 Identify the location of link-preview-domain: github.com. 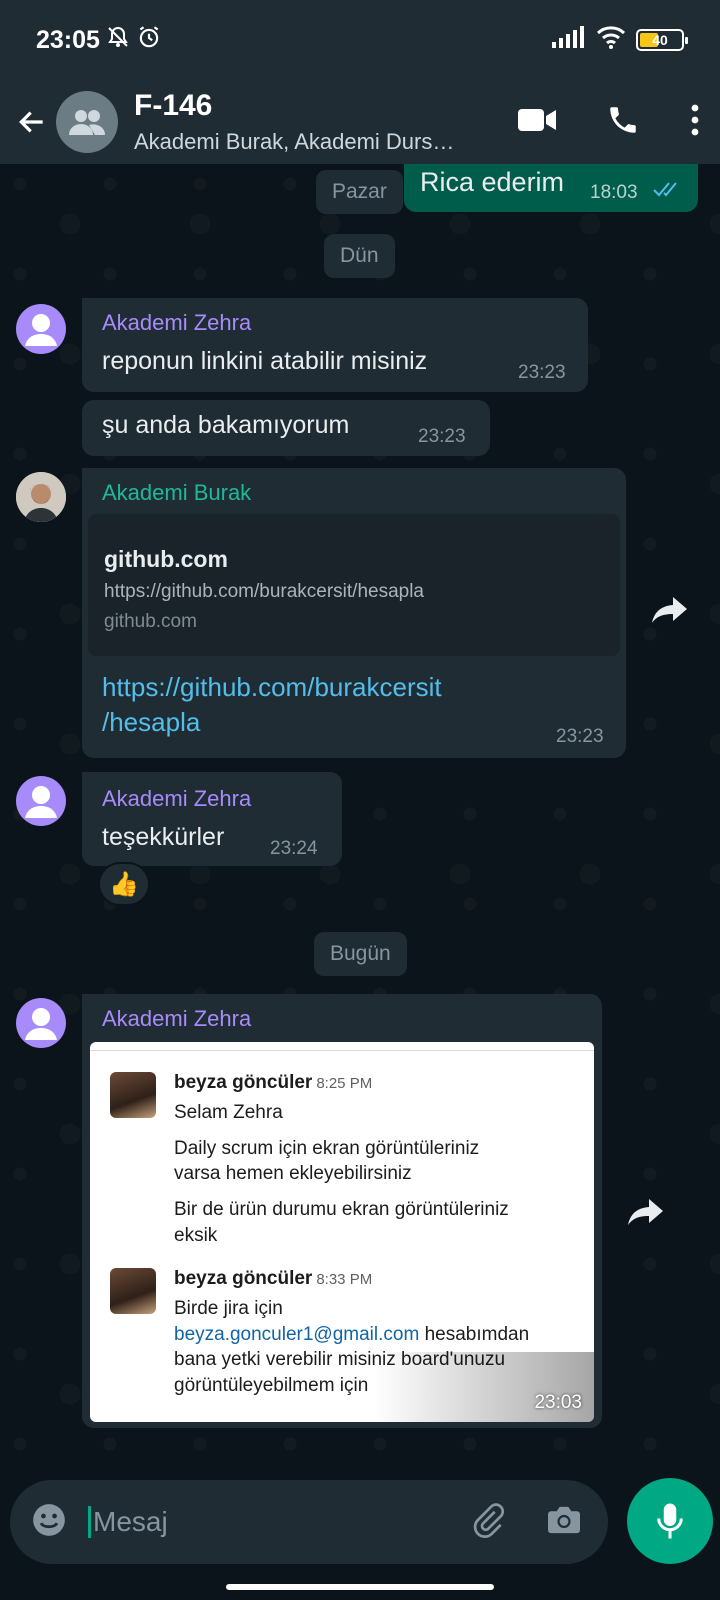
(150, 621).